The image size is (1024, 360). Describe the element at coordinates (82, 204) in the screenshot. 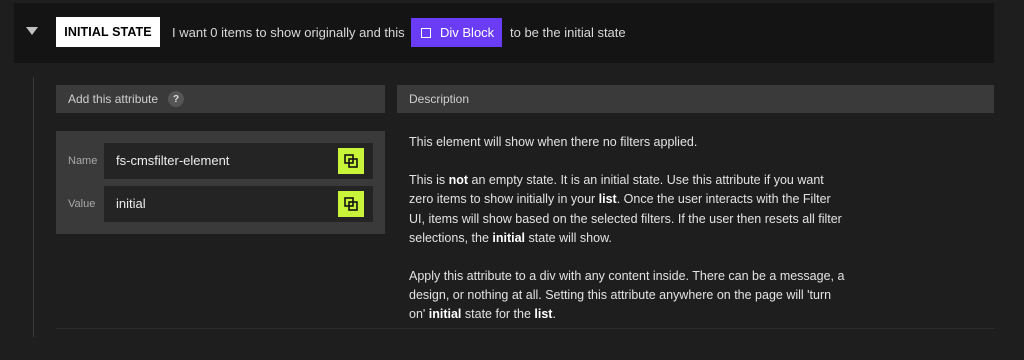

I see `attribute-value-label: Value` at that location.